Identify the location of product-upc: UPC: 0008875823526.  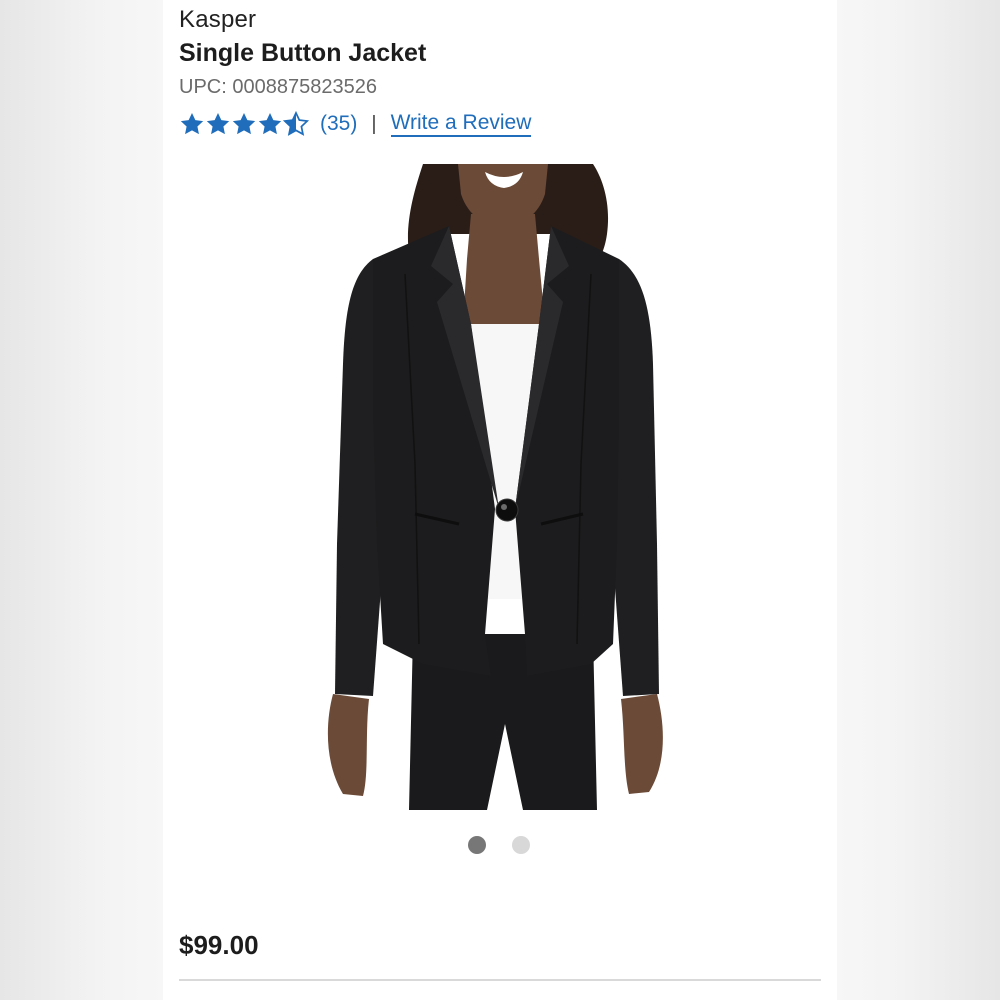
(278, 87).